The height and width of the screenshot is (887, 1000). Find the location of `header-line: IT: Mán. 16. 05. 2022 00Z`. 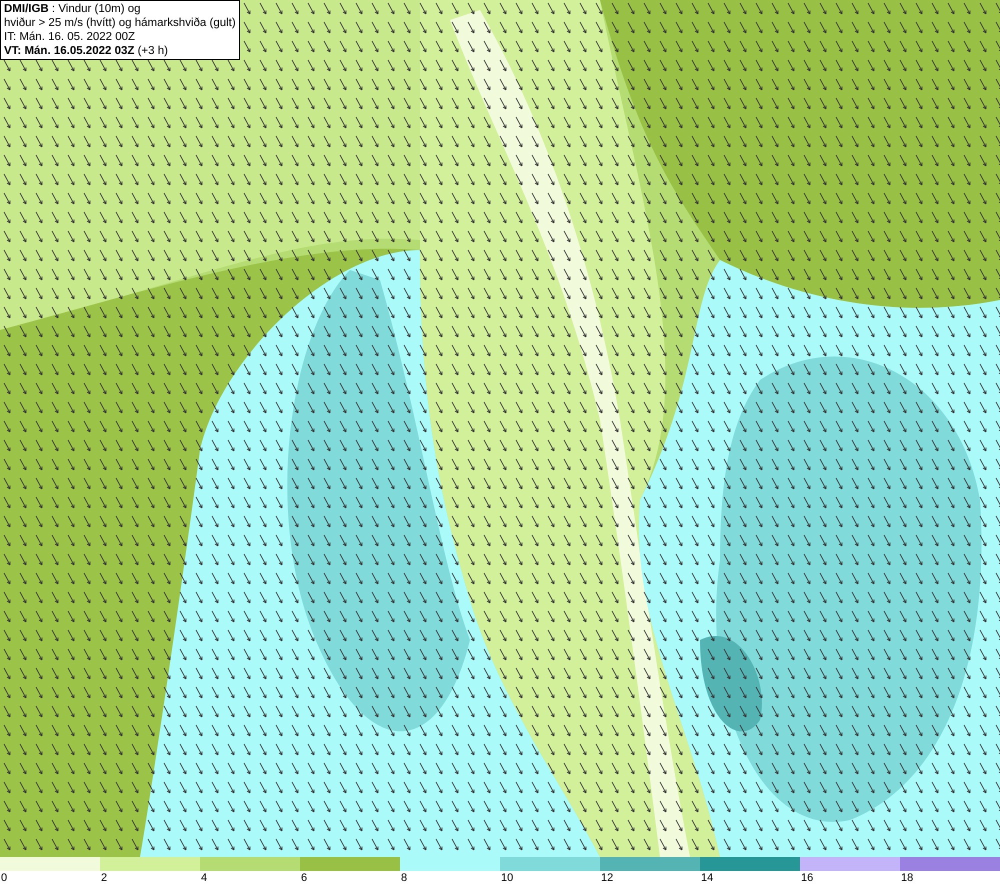

header-line: IT: Mán. 16. 05. 2022 00Z is located at coordinates (70, 37).